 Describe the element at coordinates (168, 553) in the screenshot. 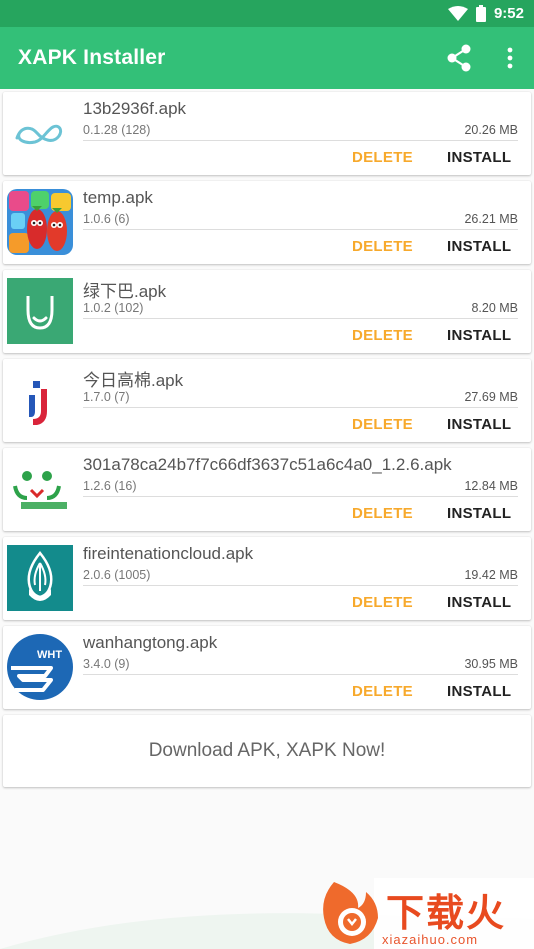

I see `apk-name: fireintenationcloud.apk` at that location.